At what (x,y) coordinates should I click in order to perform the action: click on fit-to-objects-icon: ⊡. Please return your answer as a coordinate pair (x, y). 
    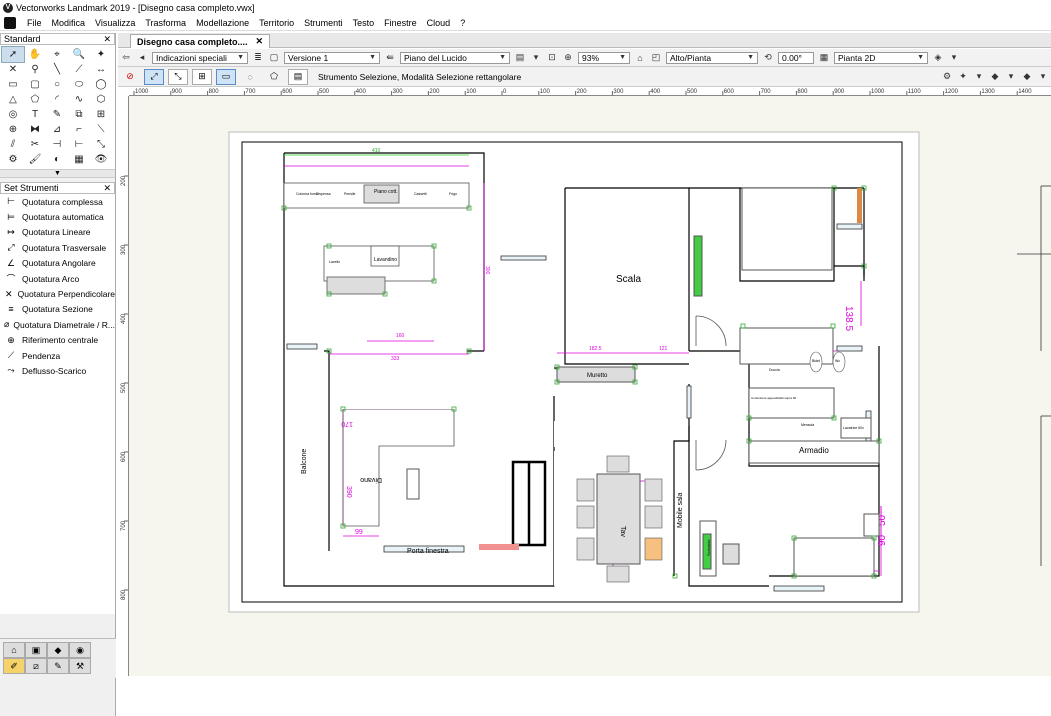
    Looking at the image, I should click on (552, 58).